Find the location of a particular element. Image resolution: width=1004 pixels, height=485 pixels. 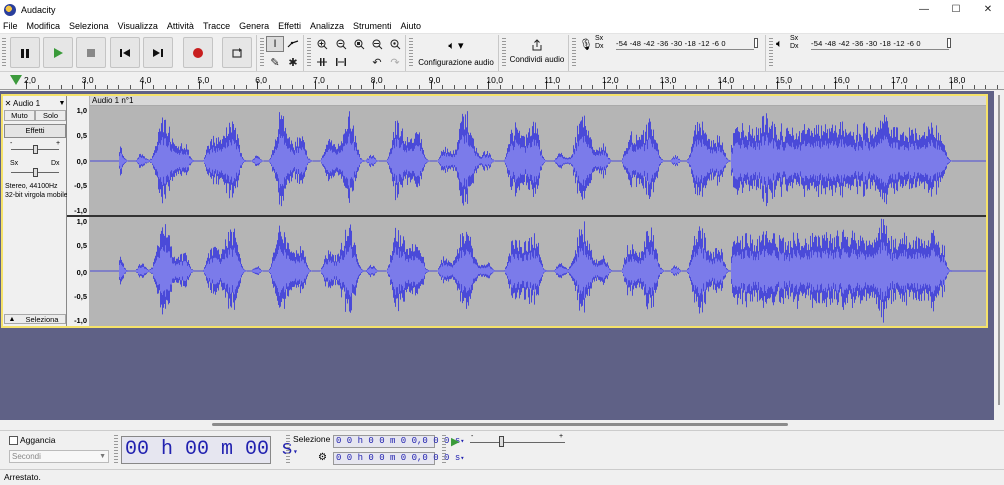

horizontal-scrollbar-thumb is located at coordinates (500, 424).